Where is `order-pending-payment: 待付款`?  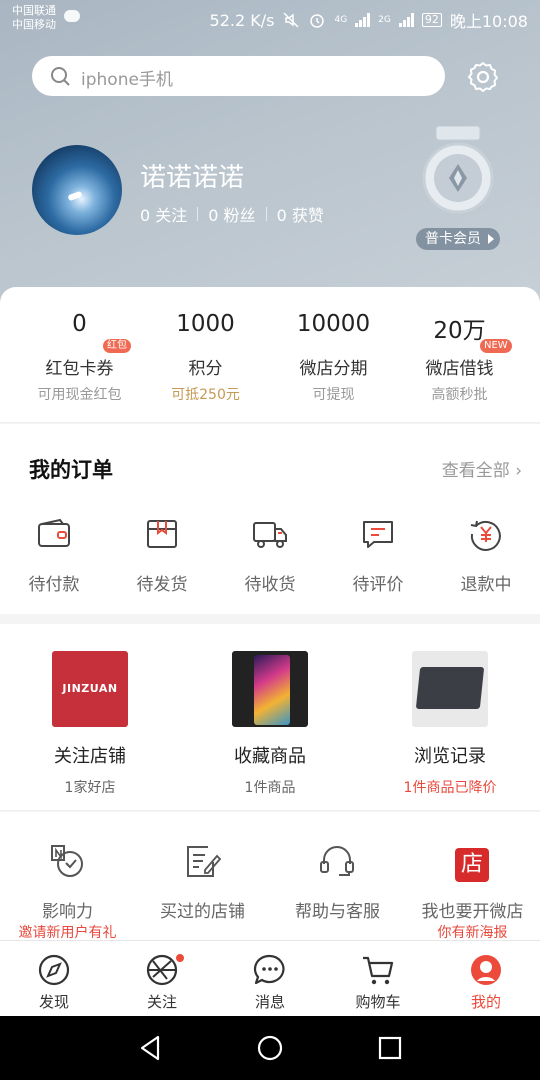 order-pending-payment: 待付款 is located at coordinates (54, 555).